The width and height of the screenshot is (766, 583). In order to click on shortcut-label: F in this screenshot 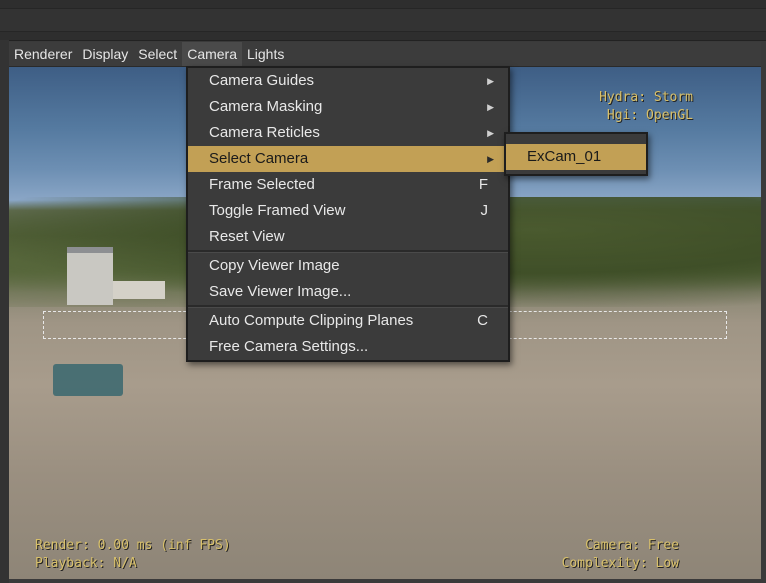, I will do `click(483, 184)`.